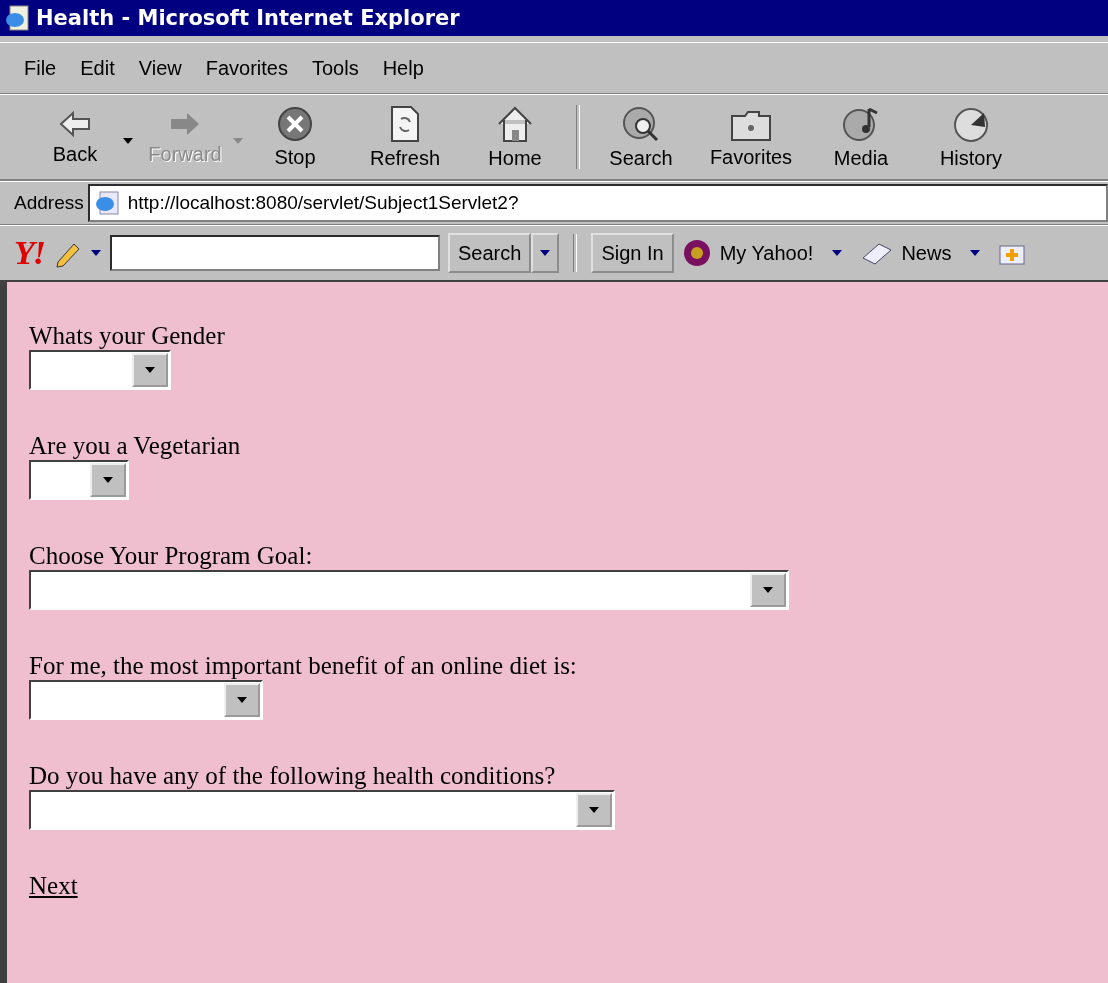  What do you see at coordinates (275, 253) in the screenshot?
I see `search-field` at bounding box center [275, 253].